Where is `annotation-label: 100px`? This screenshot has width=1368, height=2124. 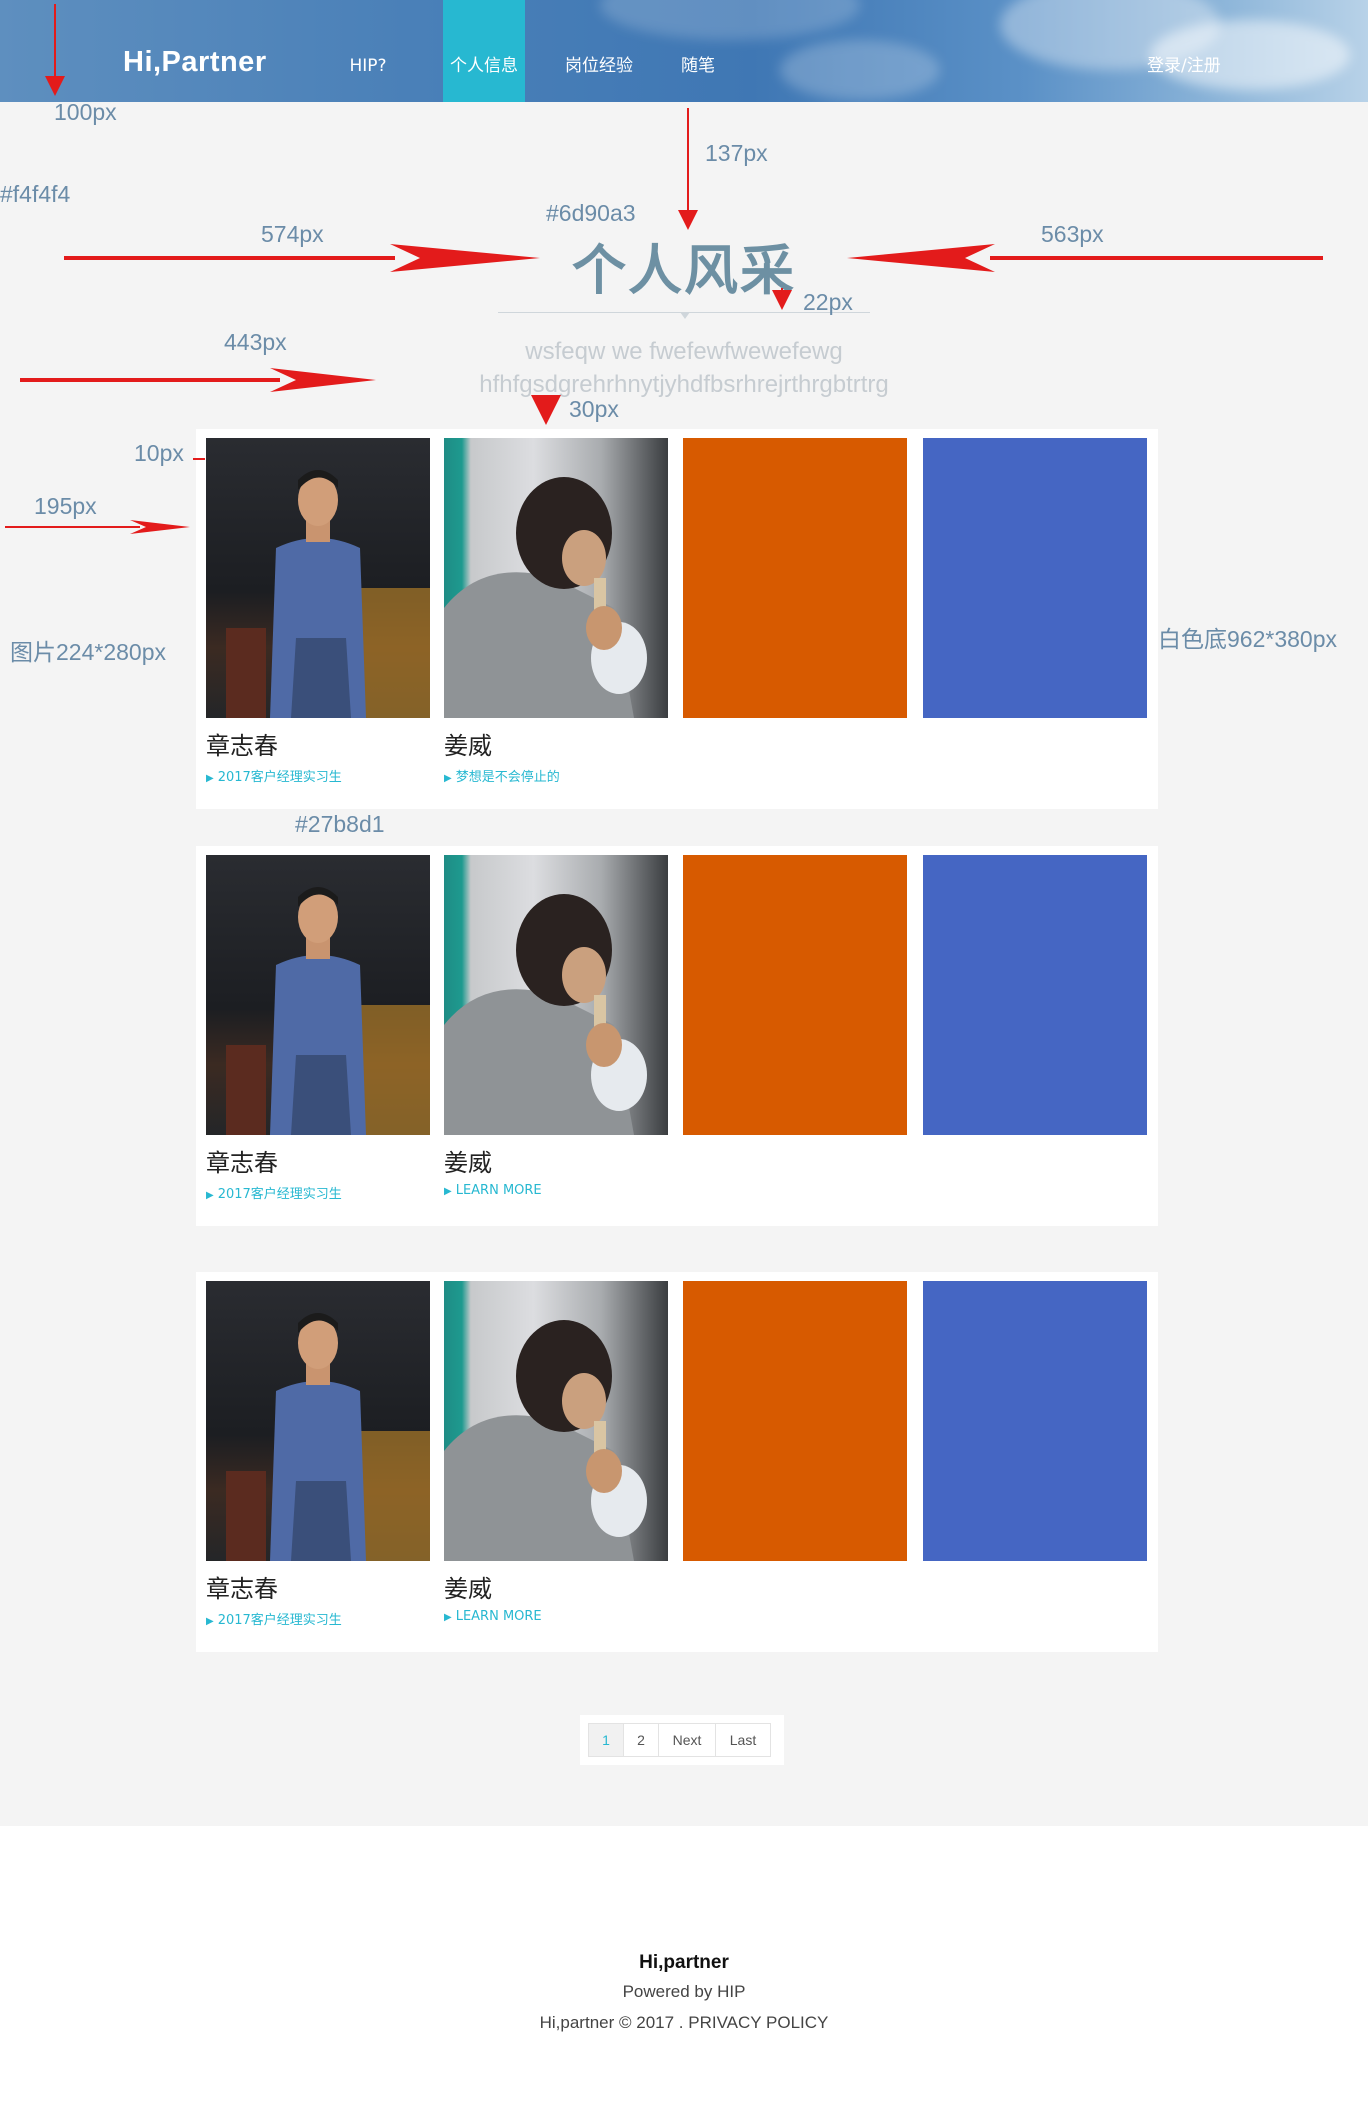 annotation-label: 100px is located at coordinates (85, 112).